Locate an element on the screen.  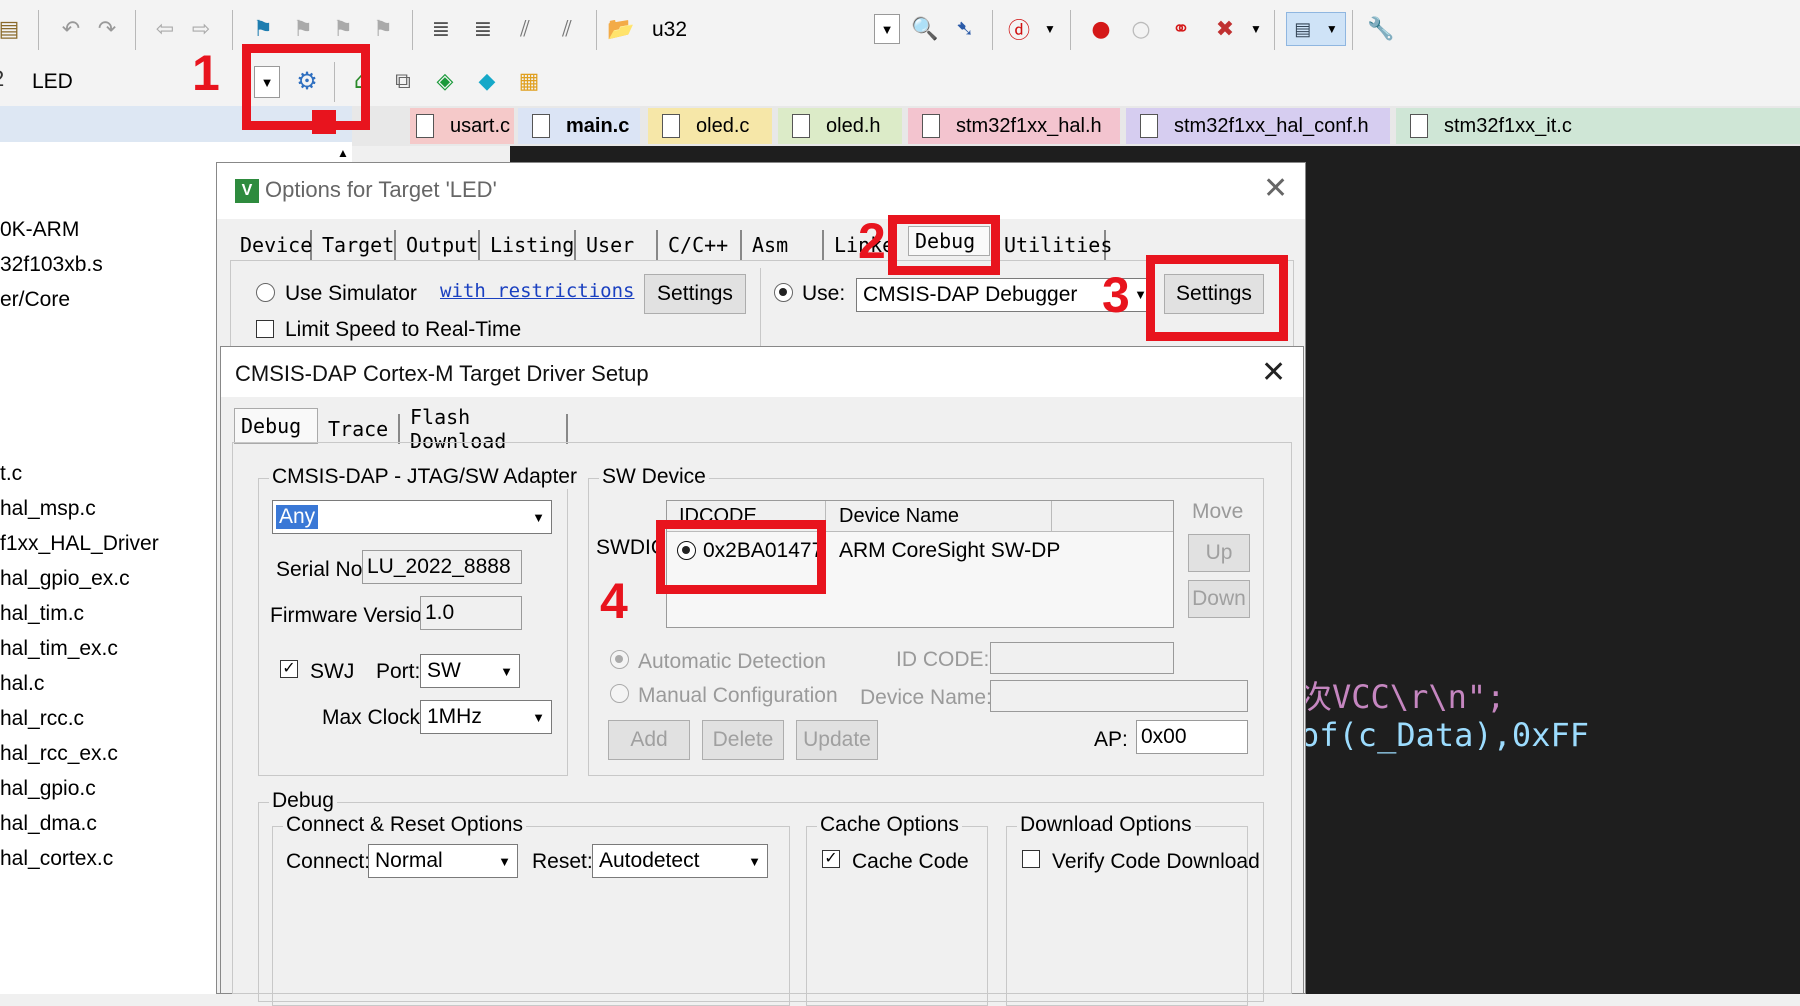
use-simulator-label: Use Simulator is located at coordinates (351, 294).